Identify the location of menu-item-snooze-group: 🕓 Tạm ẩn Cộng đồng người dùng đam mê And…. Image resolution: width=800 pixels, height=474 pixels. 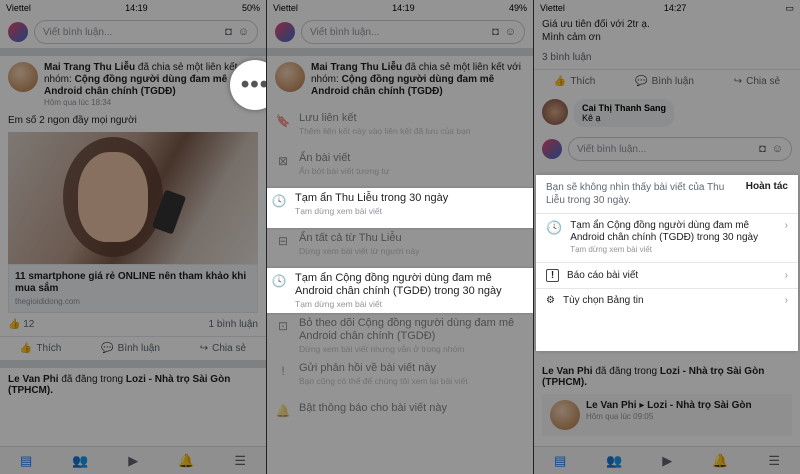
(400, 290).